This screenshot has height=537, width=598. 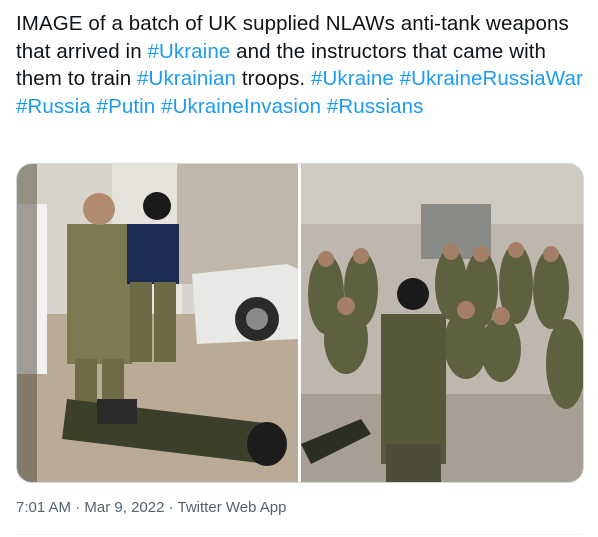 What do you see at coordinates (241, 106) in the screenshot?
I see `hashtag-link: #UkraineInvasion` at bounding box center [241, 106].